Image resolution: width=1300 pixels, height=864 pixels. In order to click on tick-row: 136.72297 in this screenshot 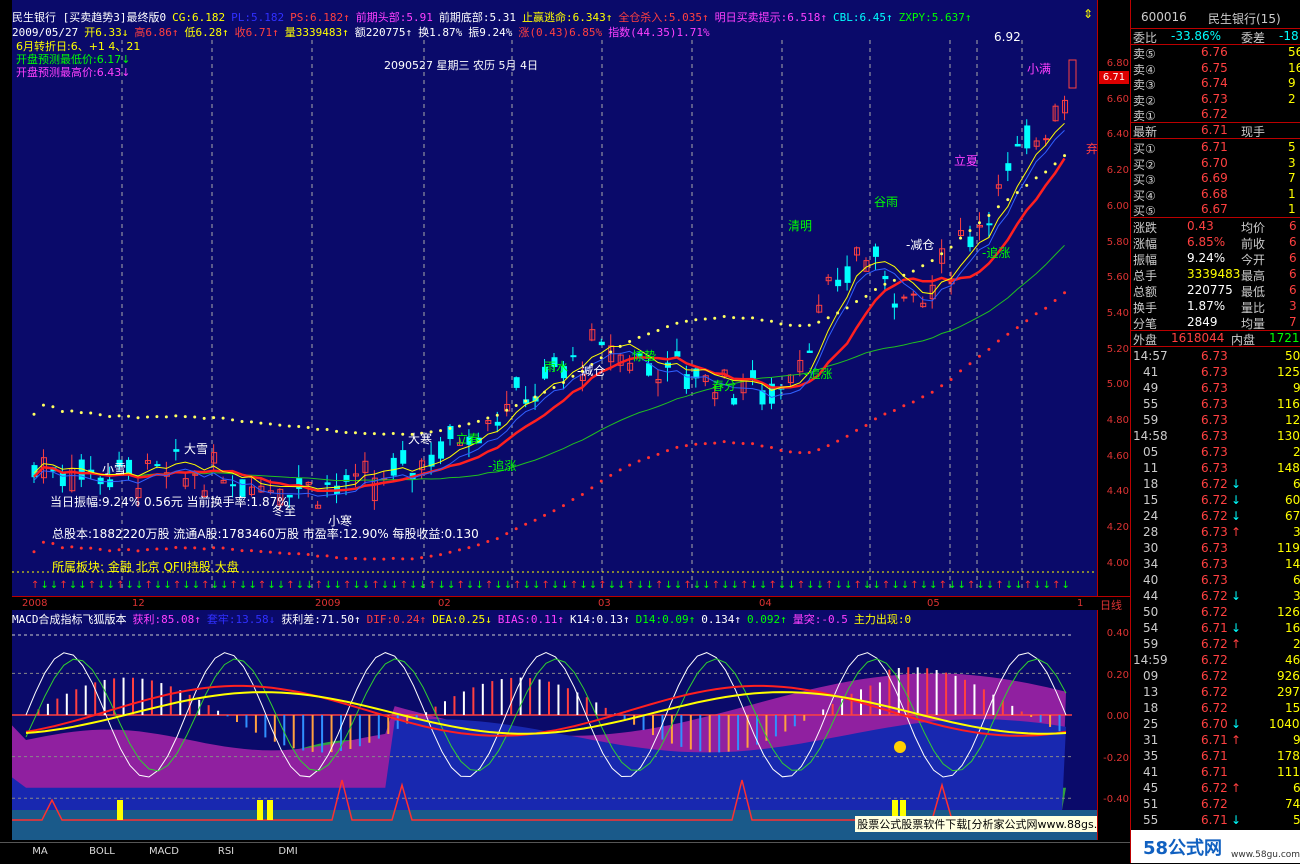, I will do `click(1215, 692)`.